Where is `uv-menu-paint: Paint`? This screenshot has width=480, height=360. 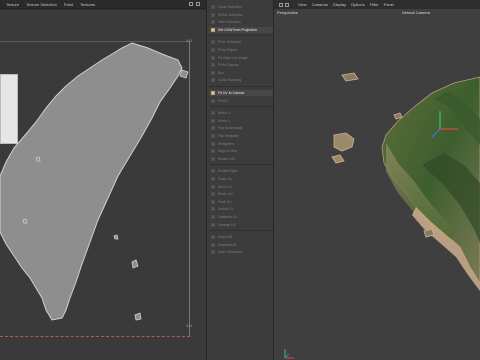 uv-menu-paint: Paint is located at coordinates (68, 4).